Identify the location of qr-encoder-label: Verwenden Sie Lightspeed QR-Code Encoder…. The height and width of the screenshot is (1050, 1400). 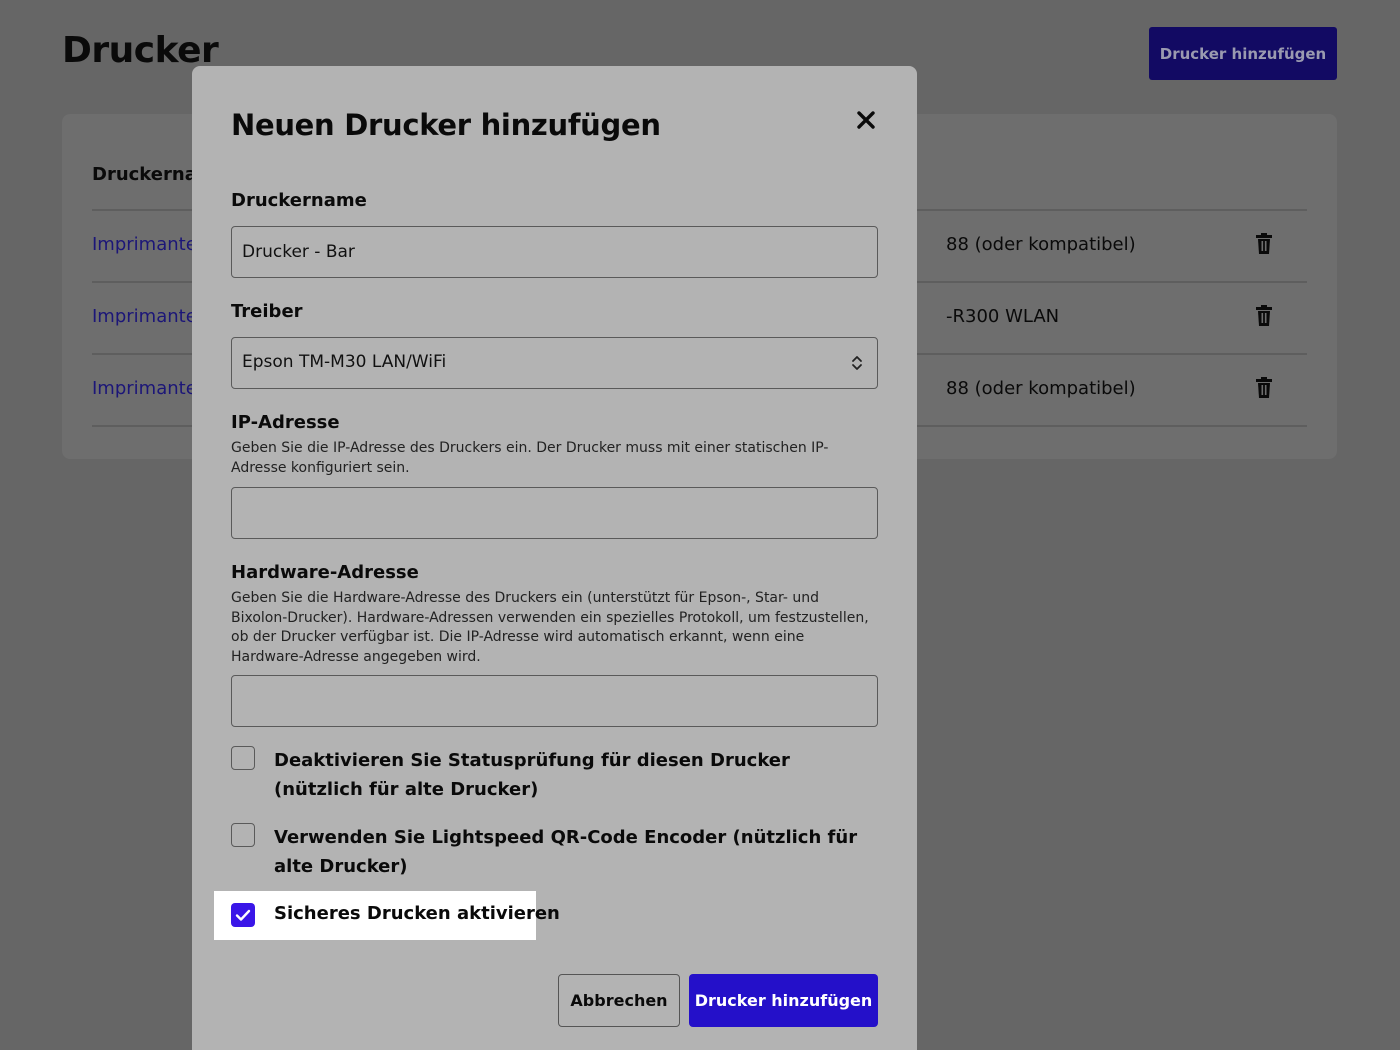
(566, 852).